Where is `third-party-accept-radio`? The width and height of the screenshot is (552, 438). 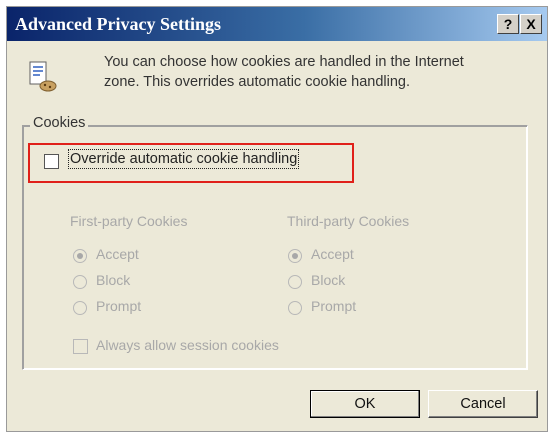 third-party-accept-radio is located at coordinates (295, 256).